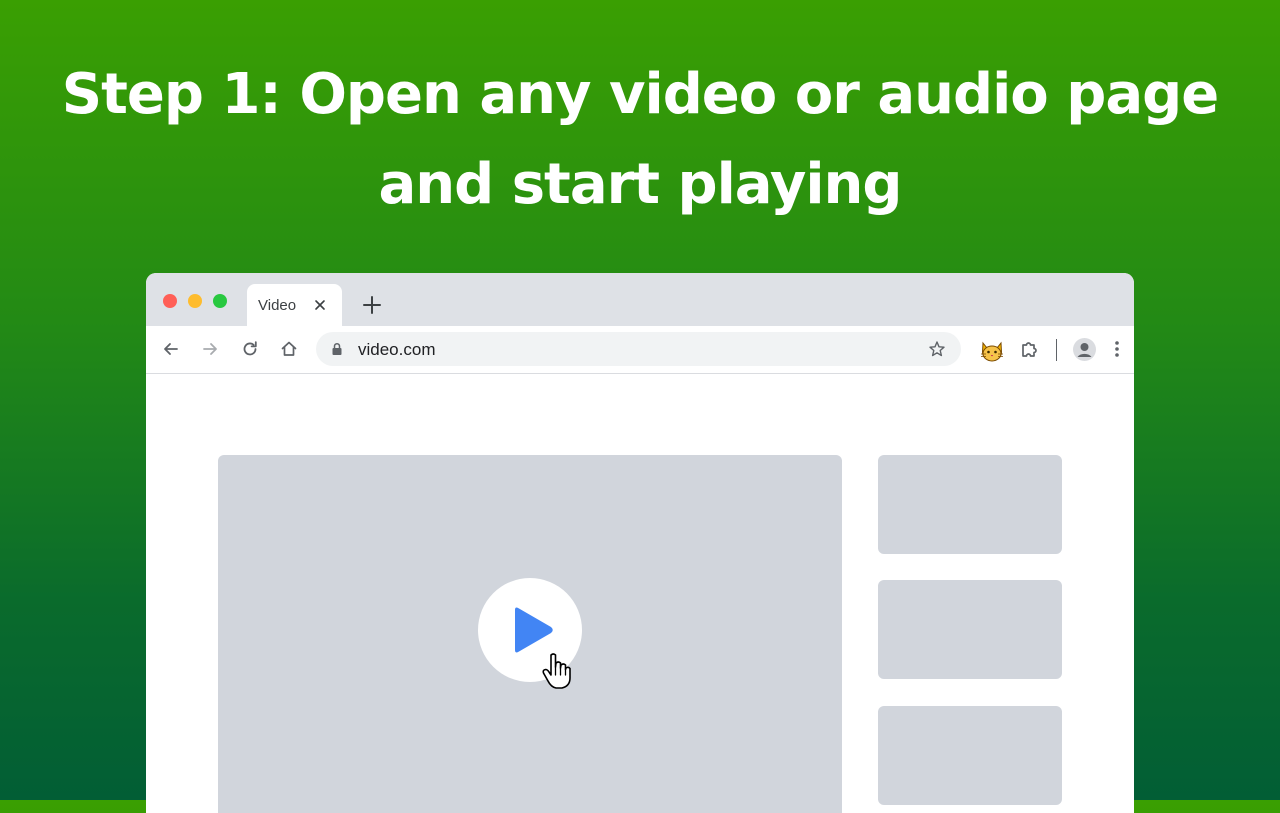 This screenshot has width=1280, height=813. Describe the element at coordinates (1029, 349) in the screenshot. I see `puzzle-icon` at that location.